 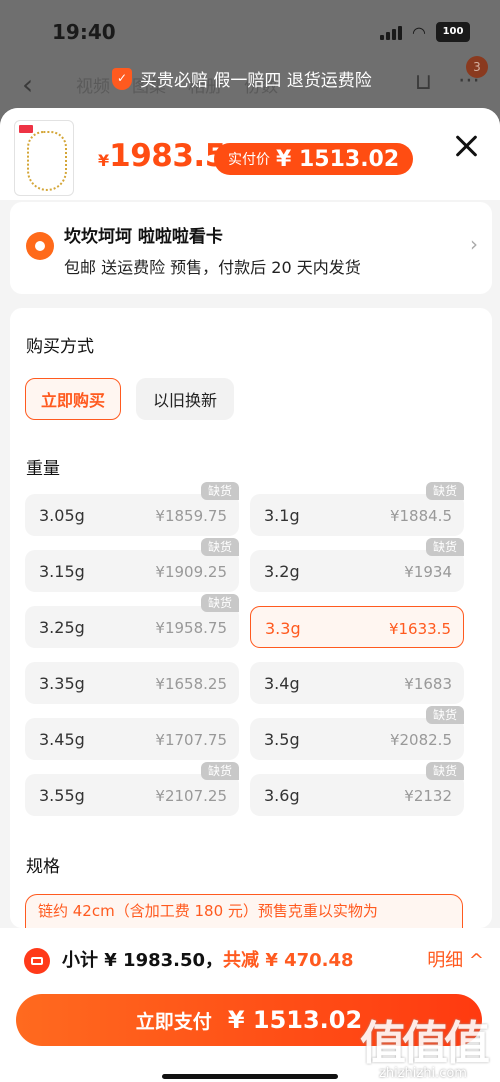 I want to click on weight-option: 3.35g ¥1658.25, so click(x=132, y=683).